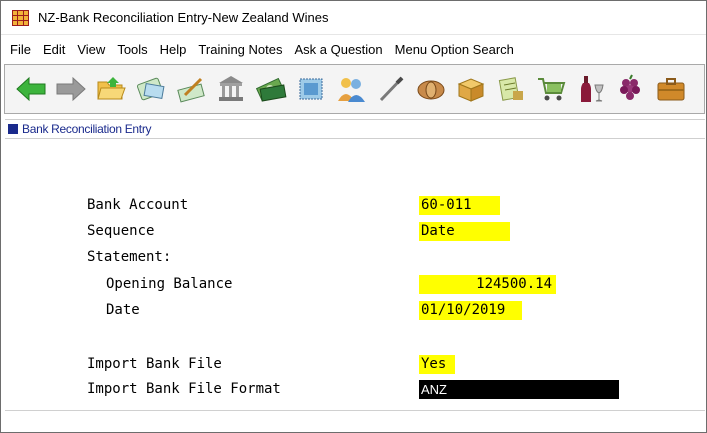  I want to click on date-label: Date, so click(123, 310).